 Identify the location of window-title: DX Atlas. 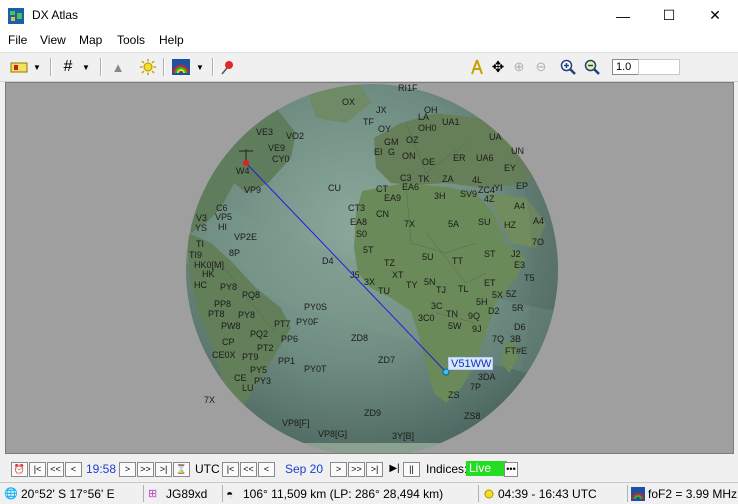
(55, 15).